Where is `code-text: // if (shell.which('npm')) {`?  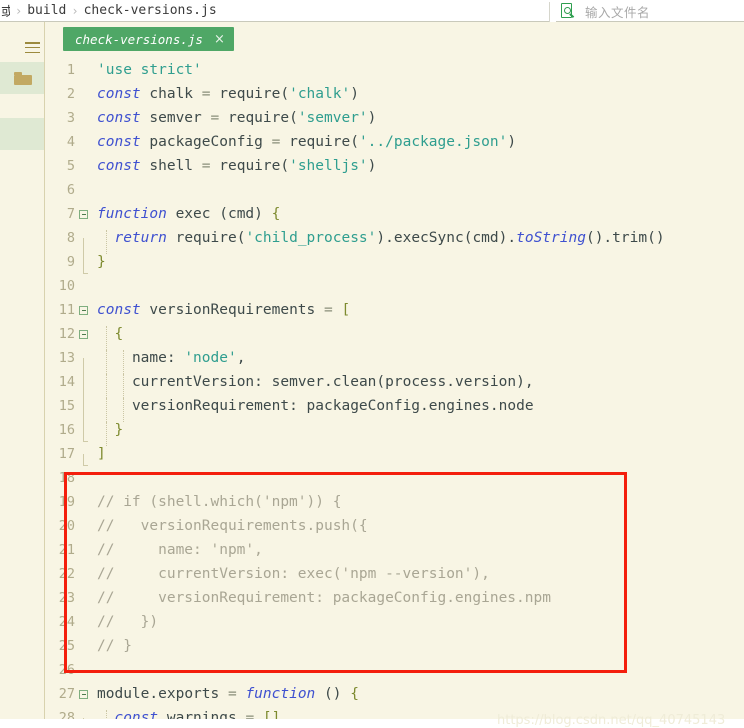 code-text: // if (shell.which('npm')) { is located at coordinates (219, 502).